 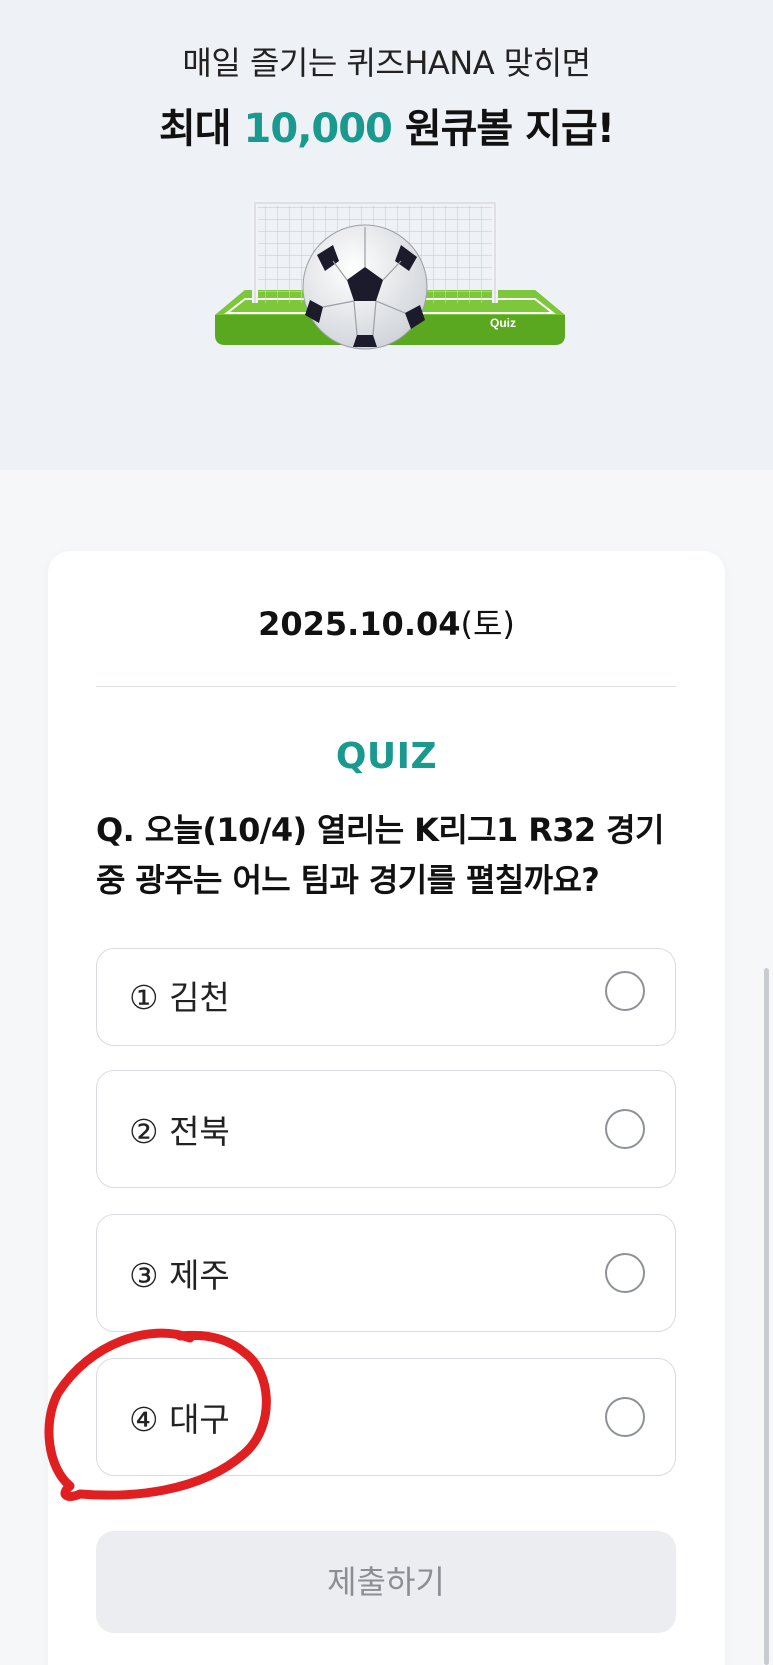 I want to click on submit-button: 제출하기, so click(x=386, y=1582).